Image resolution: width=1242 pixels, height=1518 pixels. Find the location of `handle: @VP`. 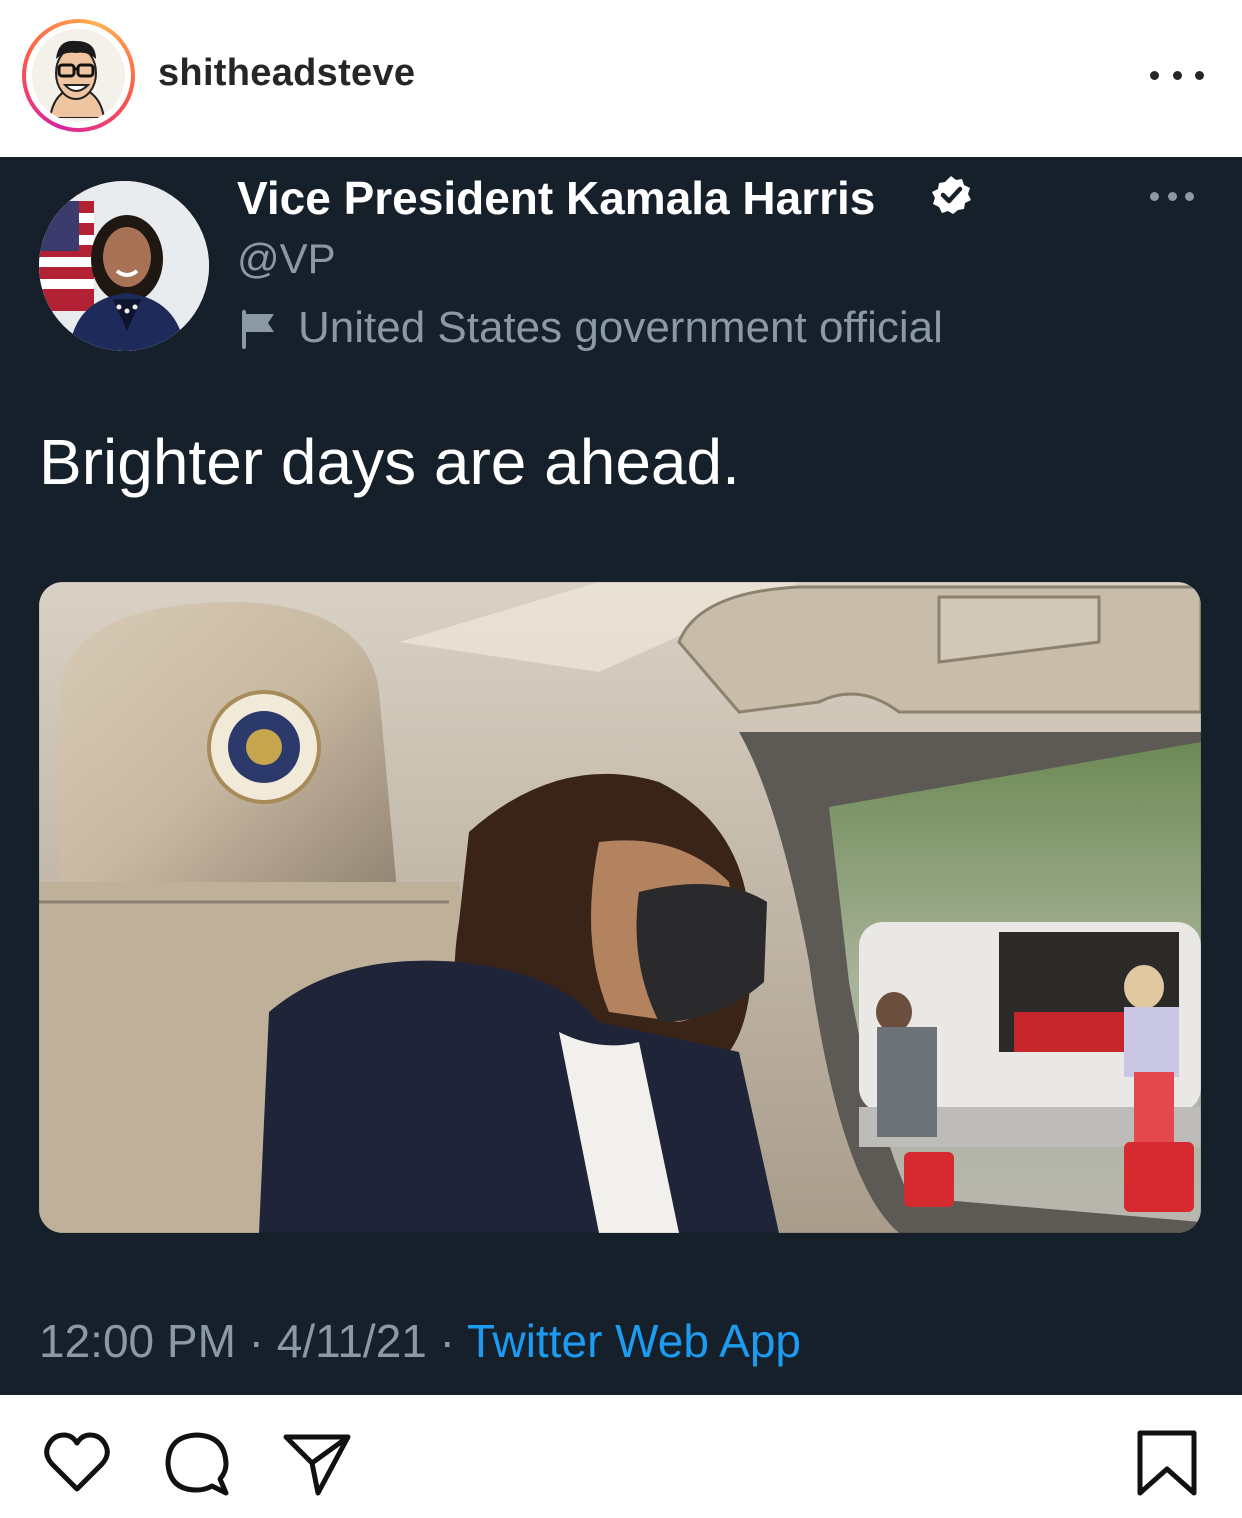

handle: @VP is located at coordinates (286, 258).